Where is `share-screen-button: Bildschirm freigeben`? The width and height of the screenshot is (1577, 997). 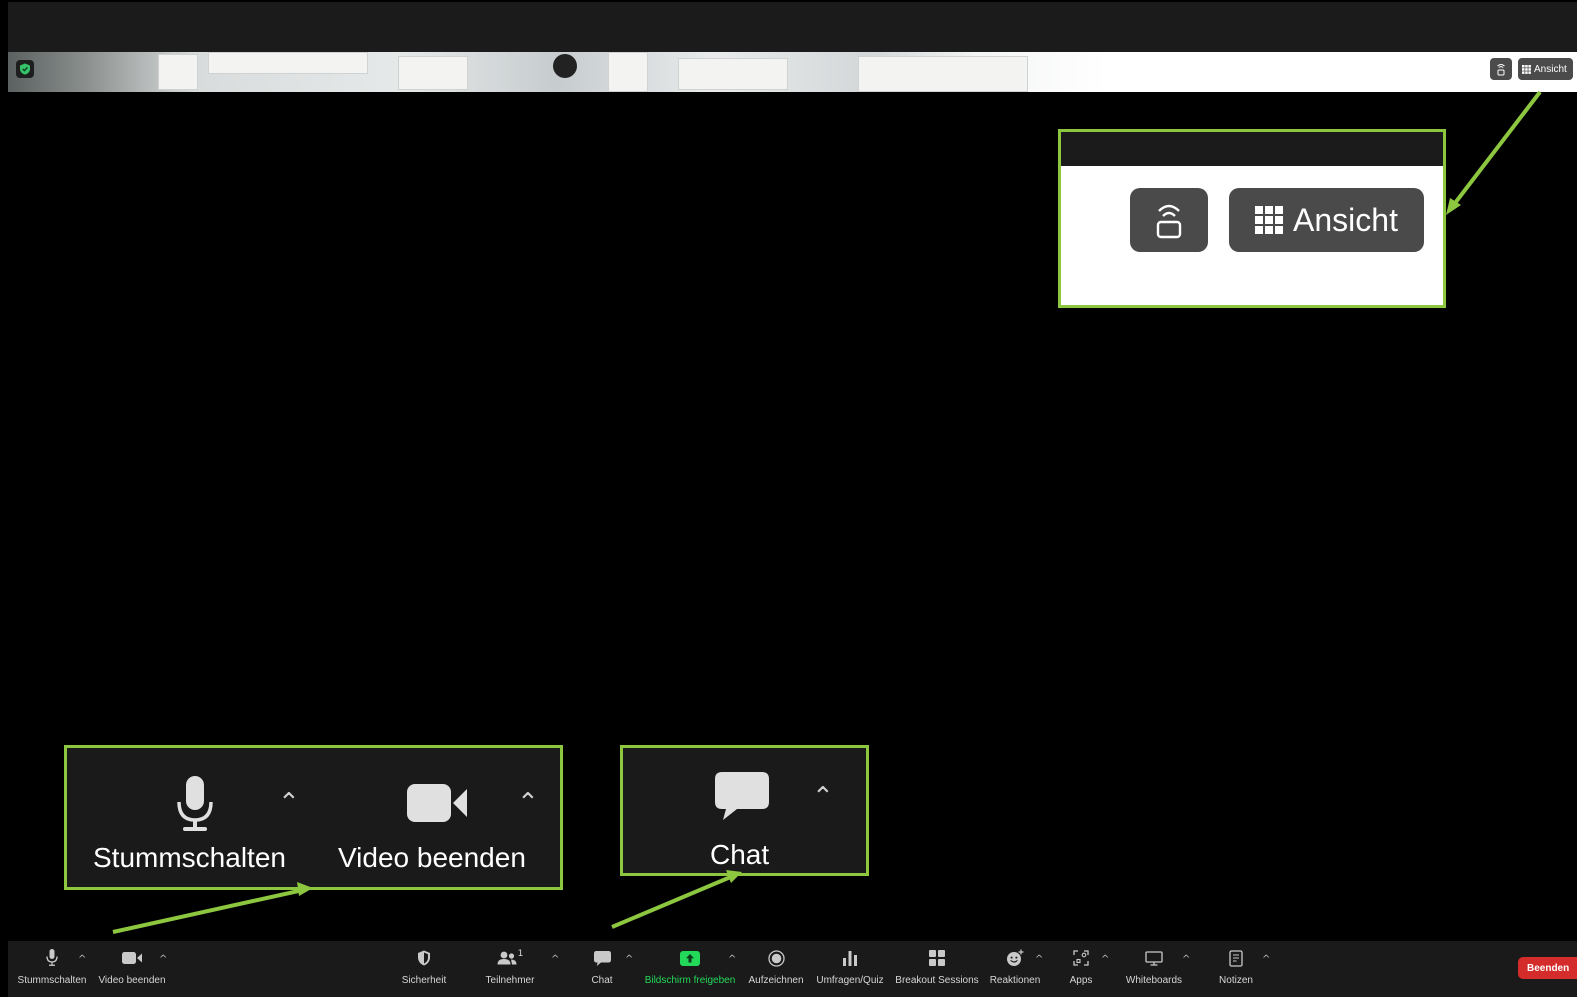 share-screen-button: Bildschirm freigeben is located at coordinates (690, 969).